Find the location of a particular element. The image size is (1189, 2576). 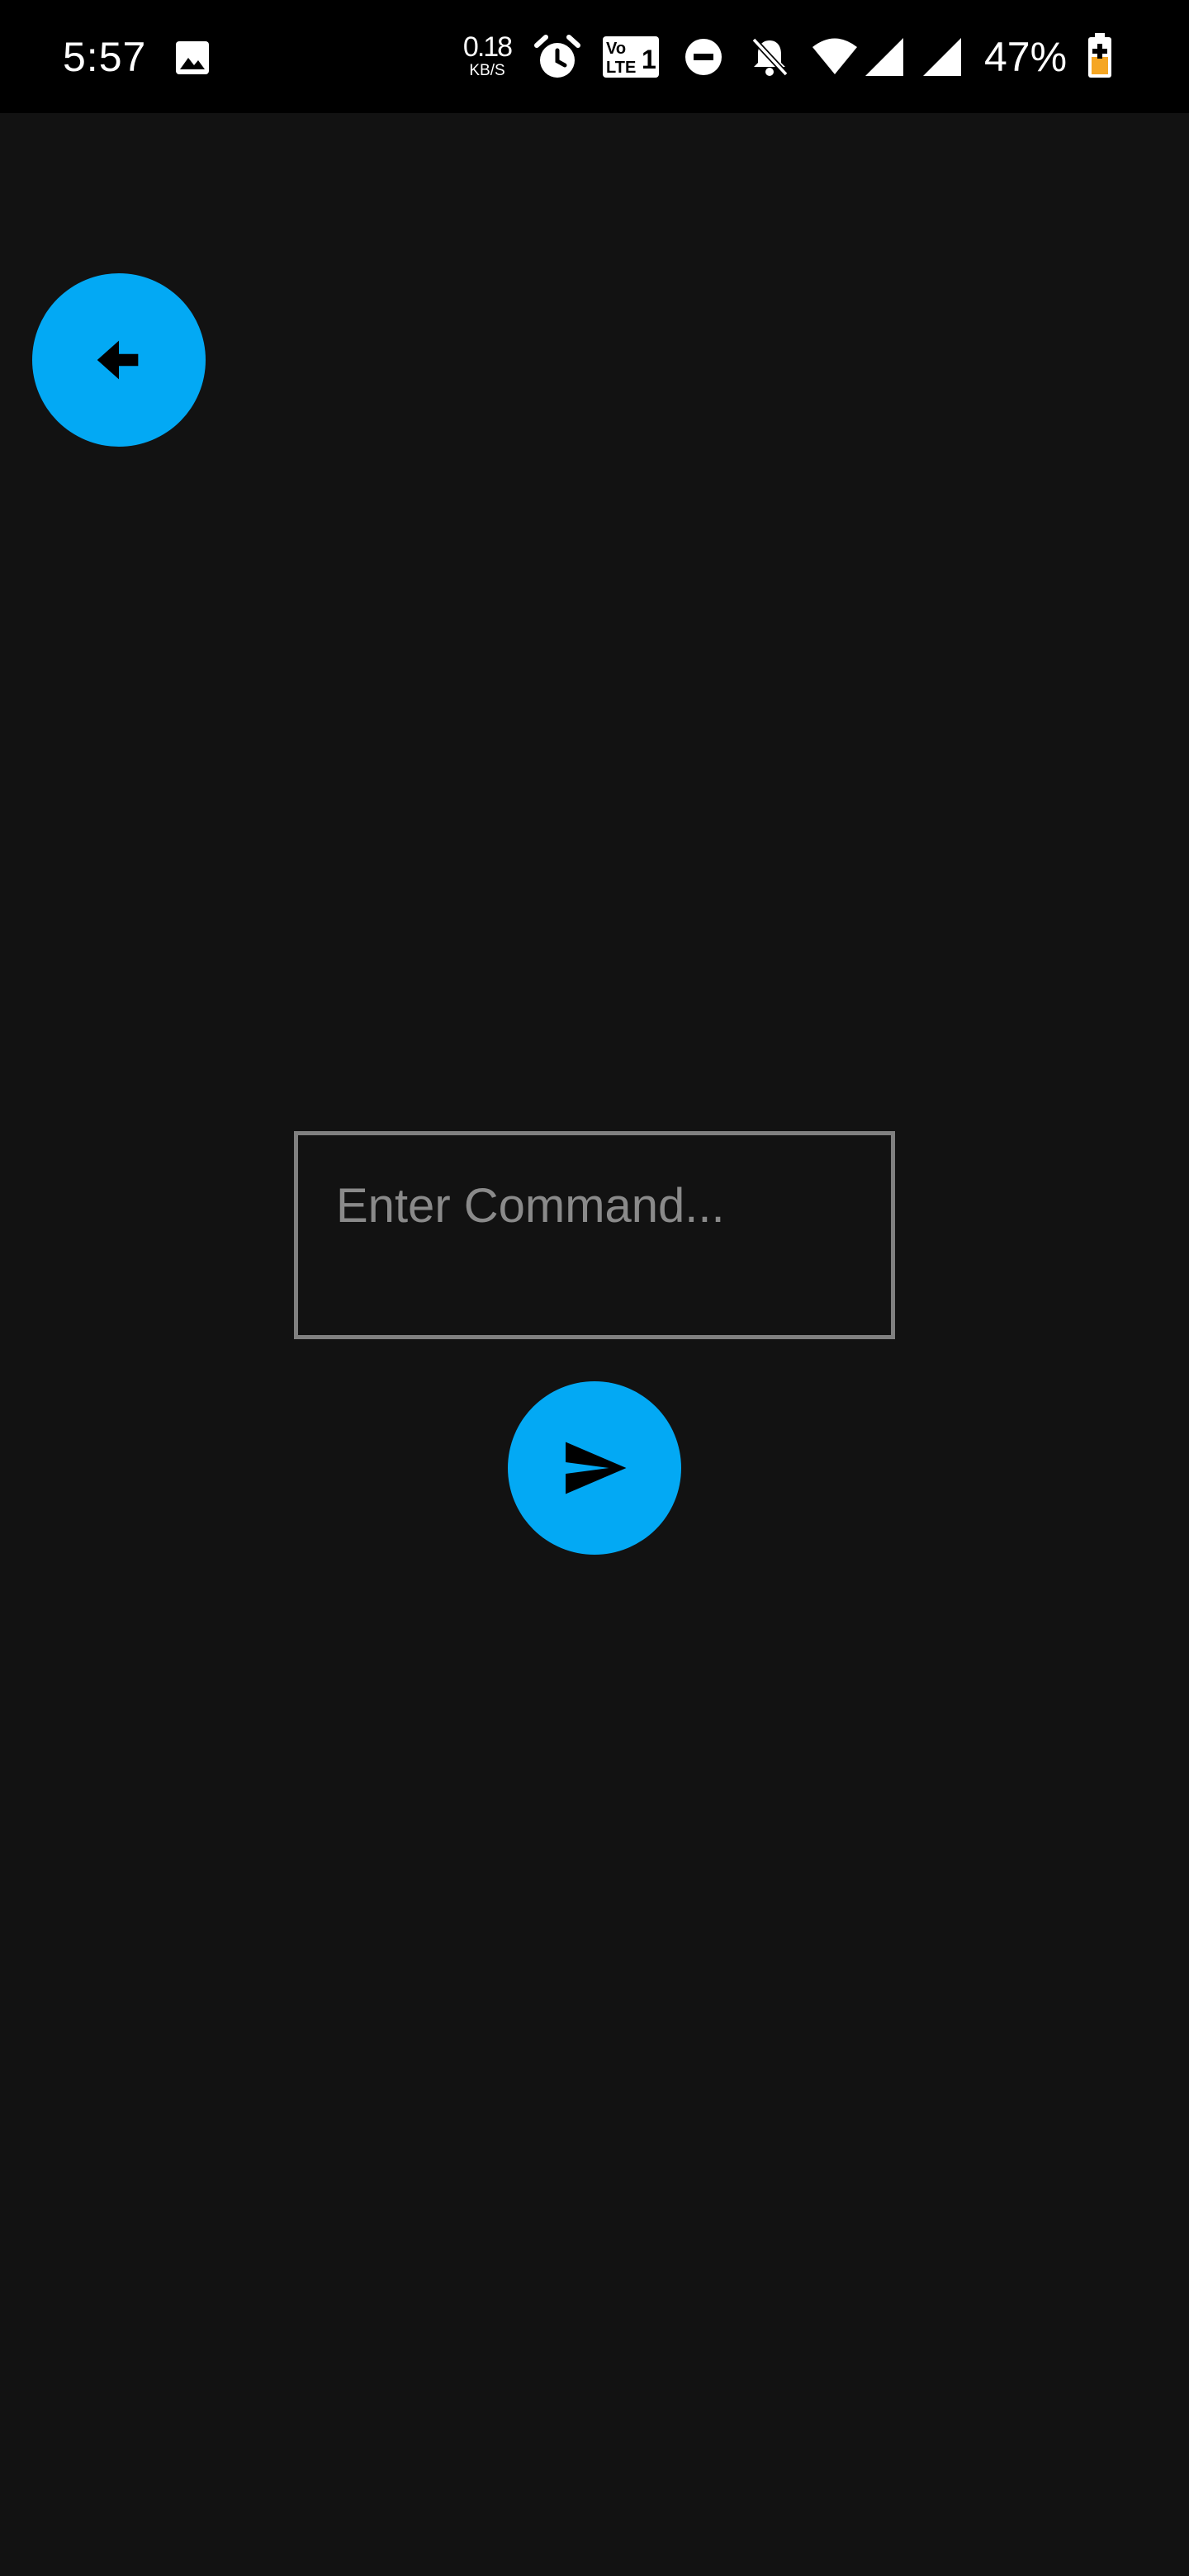

volte-icon: Vo LTE 1 is located at coordinates (631, 57).